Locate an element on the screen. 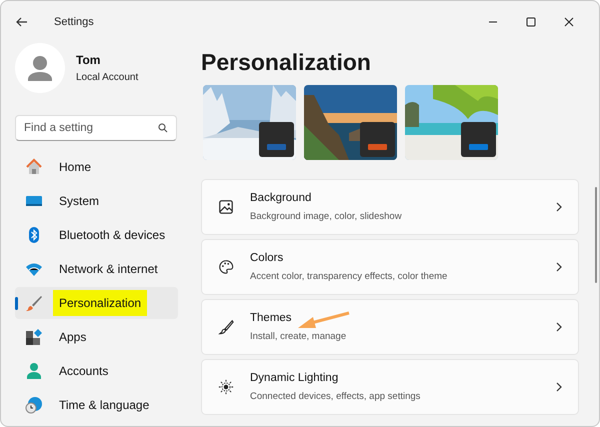 Image resolution: width=600 pixels, height=427 pixels. sidebar-item: Accounts is located at coordinates (96, 371).